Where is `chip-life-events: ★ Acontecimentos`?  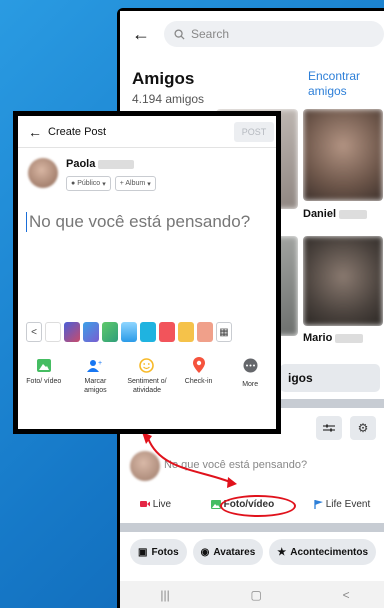 chip-life-events: ★ Acontecimentos is located at coordinates (323, 552).